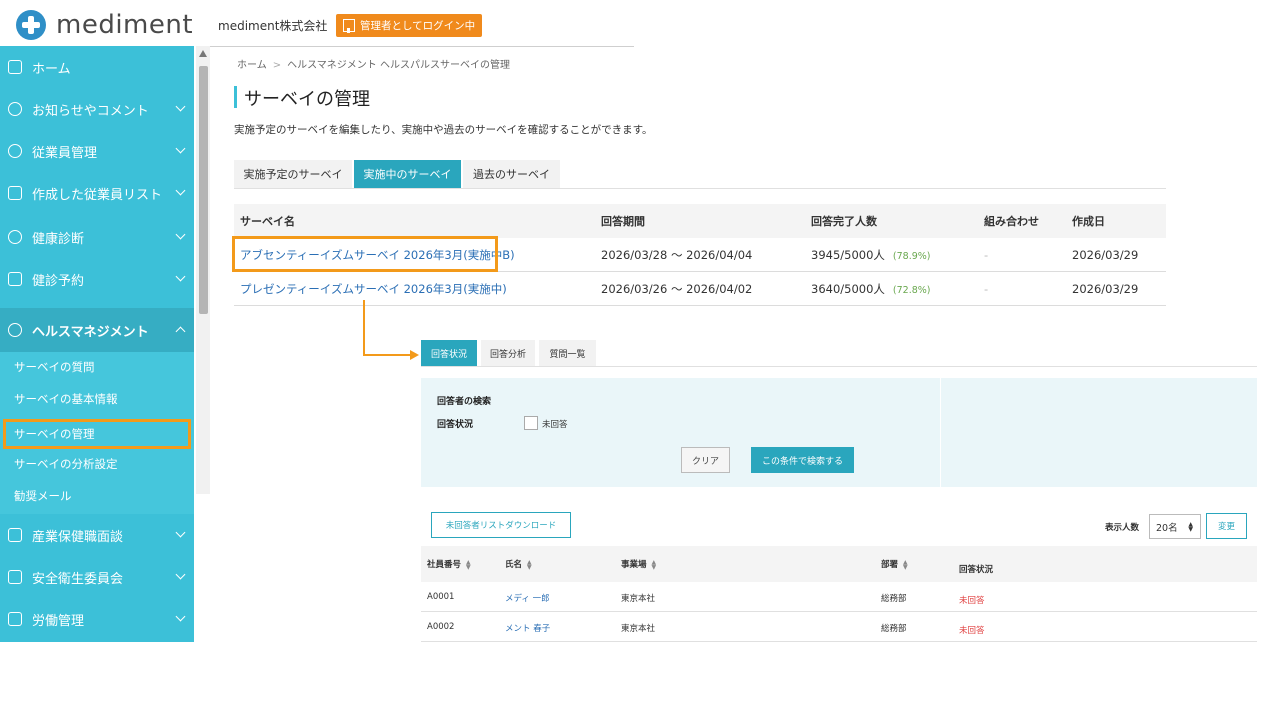 This screenshot has width=1288, height=708. Describe the element at coordinates (97, 237) in the screenshot. I see `sidebar-item-checkup: 健康診断` at that location.